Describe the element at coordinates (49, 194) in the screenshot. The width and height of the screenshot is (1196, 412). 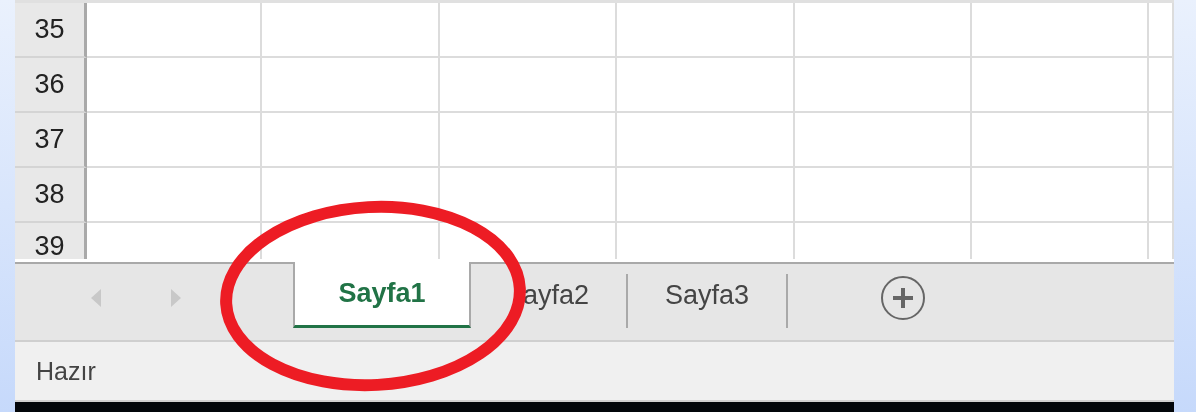
I see `row-number: 38` at that location.